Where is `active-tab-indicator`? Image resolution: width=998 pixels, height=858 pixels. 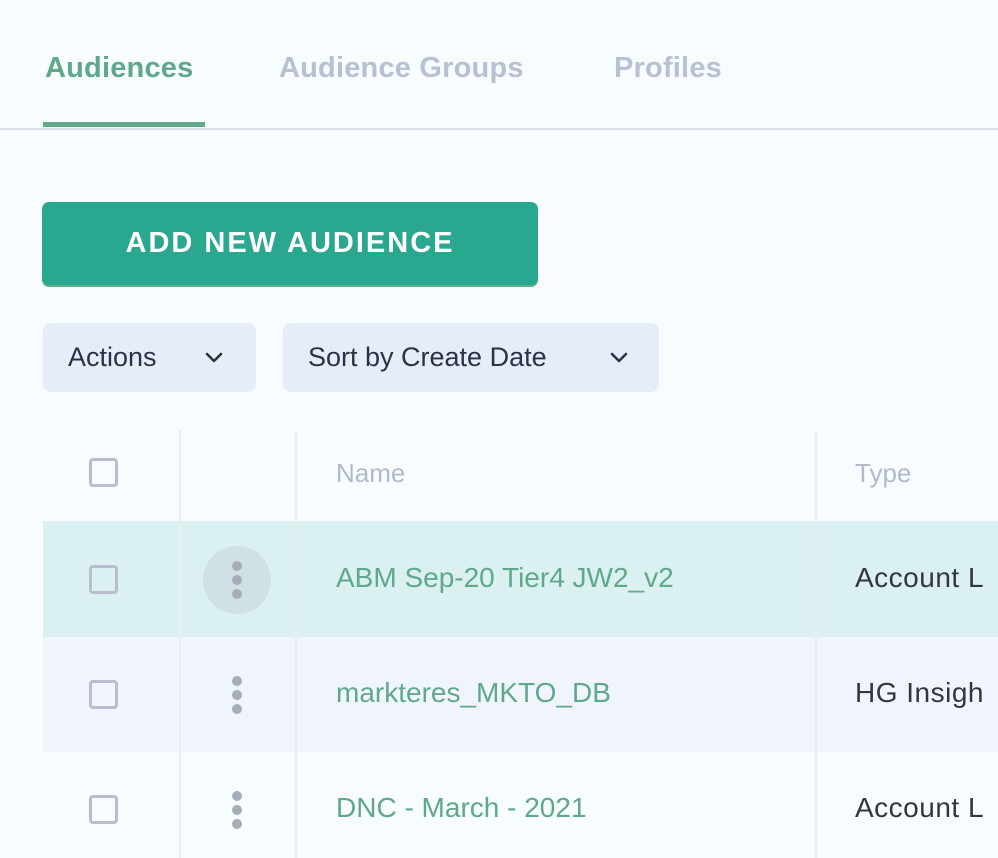
active-tab-indicator is located at coordinates (124, 124).